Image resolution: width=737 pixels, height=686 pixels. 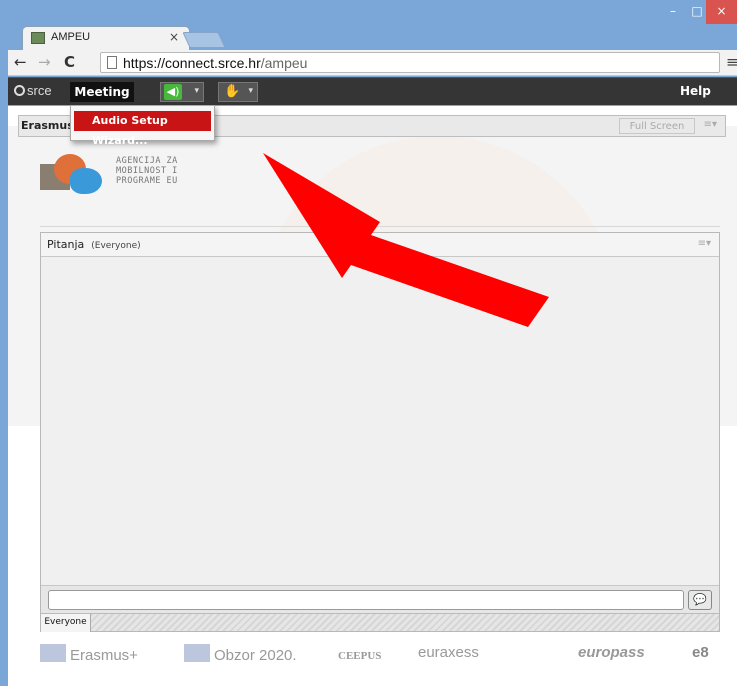 I want to click on agency-line: MOBILNOST I, so click(x=147, y=171).